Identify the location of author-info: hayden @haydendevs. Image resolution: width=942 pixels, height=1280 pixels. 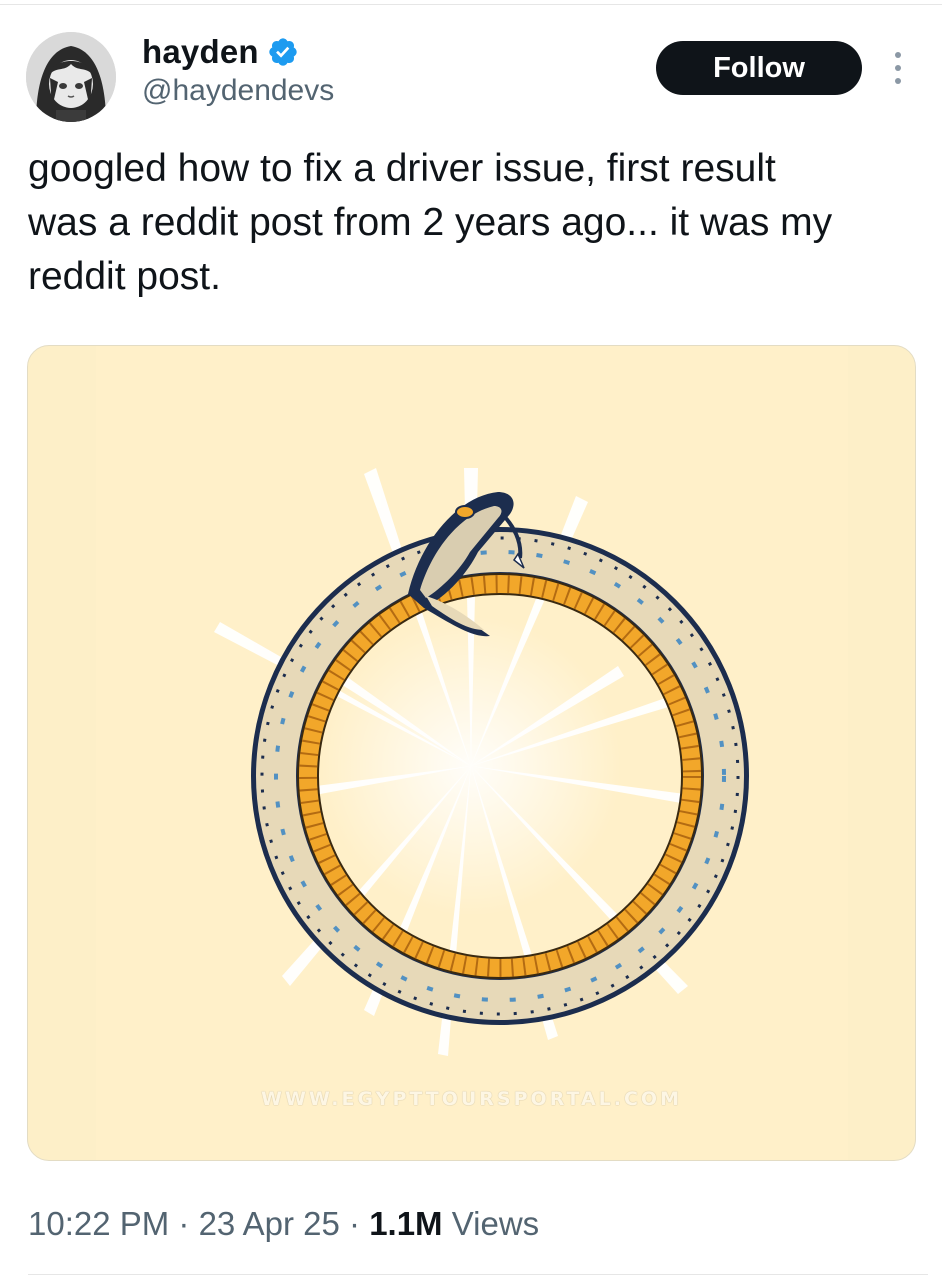
(238, 69).